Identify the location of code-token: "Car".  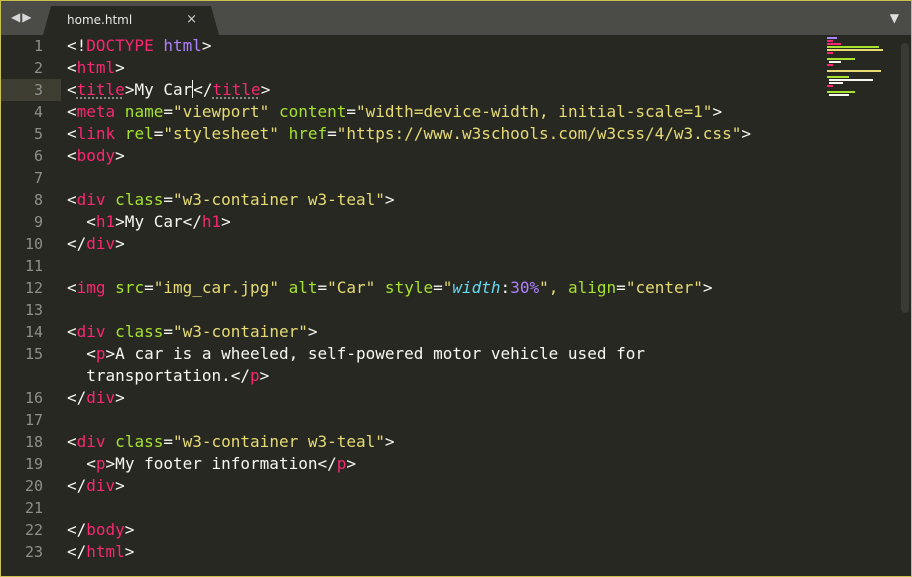
(351, 287).